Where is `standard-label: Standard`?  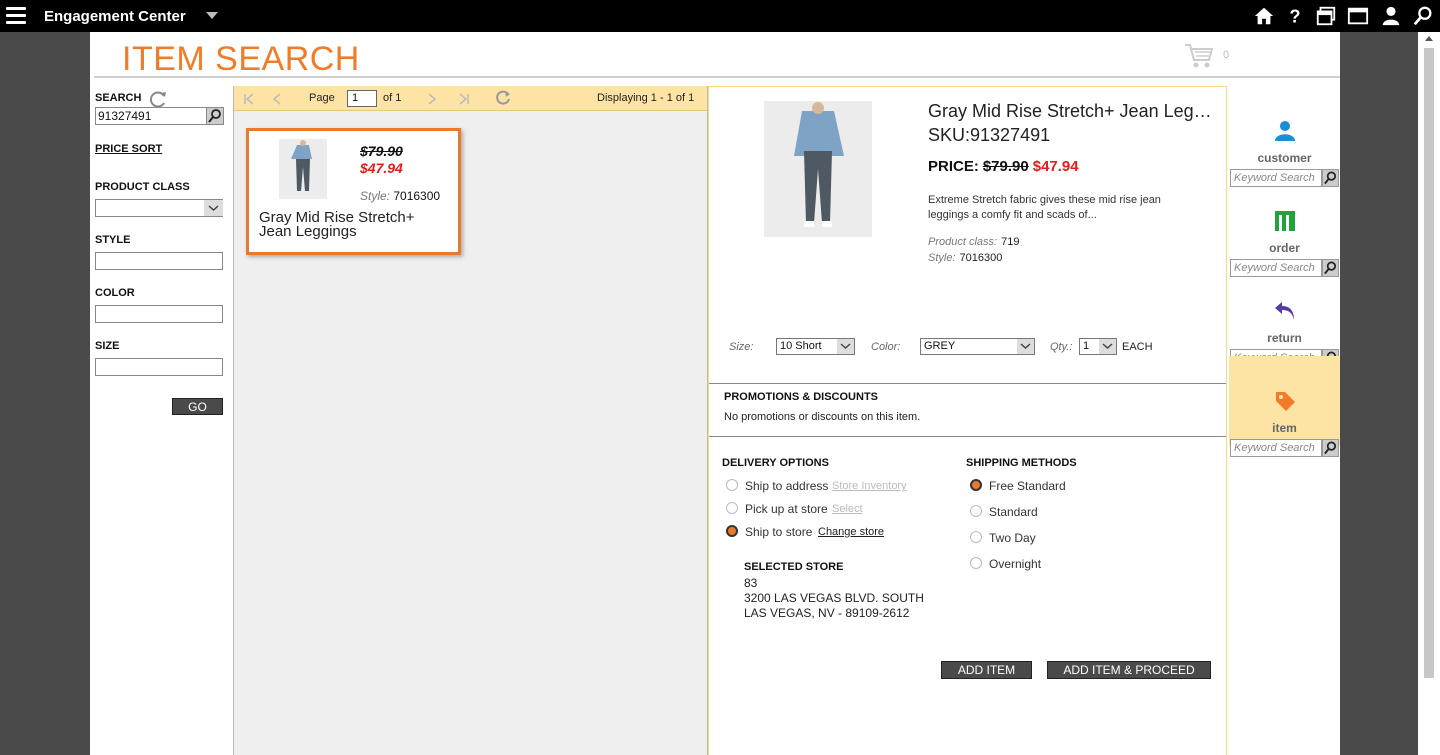 standard-label: Standard is located at coordinates (1013, 512).